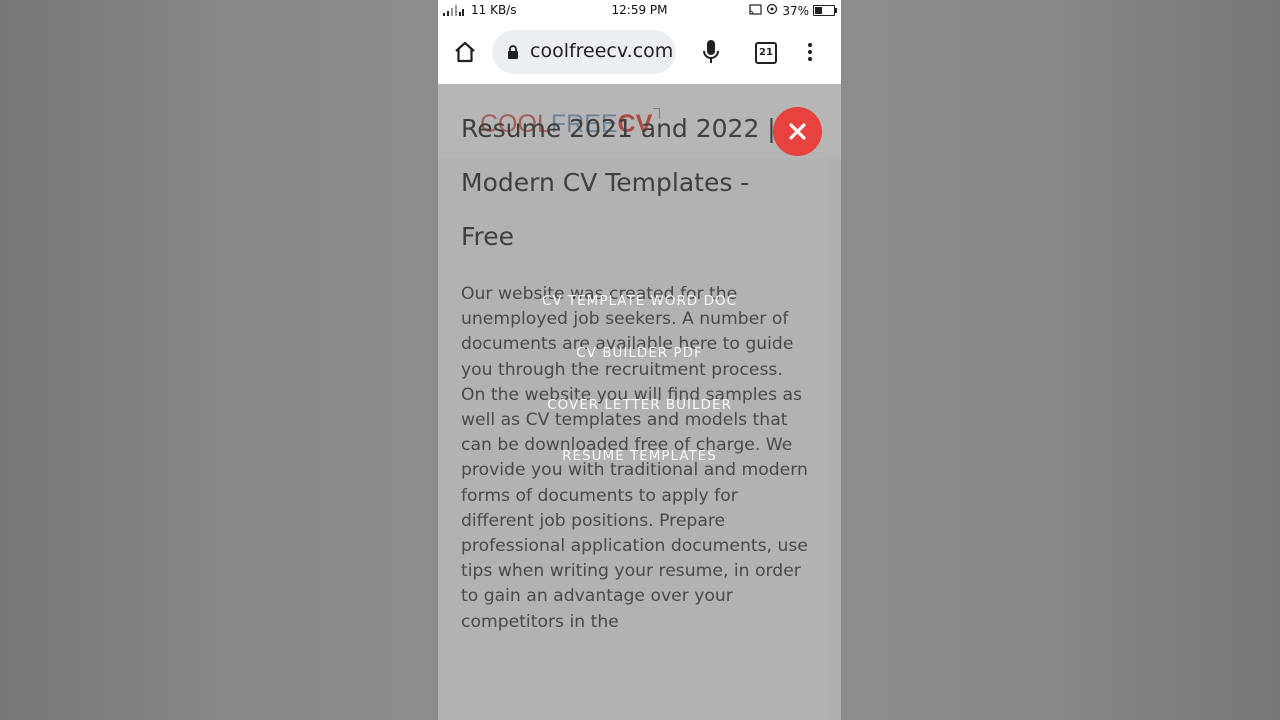 The width and height of the screenshot is (1280, 720). I want to click on home-icon, so click(465, 52).